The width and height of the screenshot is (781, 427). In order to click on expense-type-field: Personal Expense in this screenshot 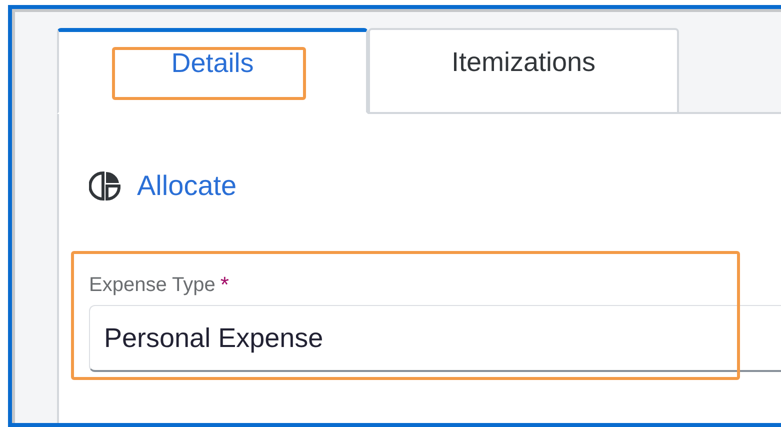, I will do `click(435, 338)`.